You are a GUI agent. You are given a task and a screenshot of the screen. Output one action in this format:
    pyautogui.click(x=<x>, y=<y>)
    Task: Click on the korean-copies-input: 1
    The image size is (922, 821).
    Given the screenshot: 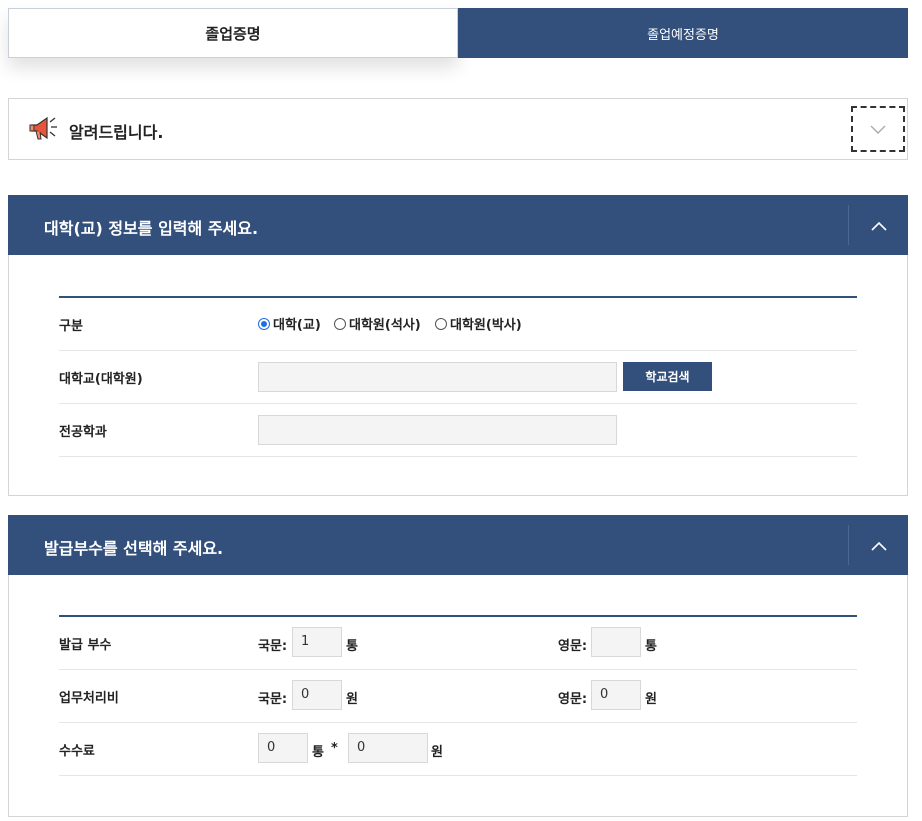 What is the action you would take?
    pyautogui.click(x=317, y=642)
    